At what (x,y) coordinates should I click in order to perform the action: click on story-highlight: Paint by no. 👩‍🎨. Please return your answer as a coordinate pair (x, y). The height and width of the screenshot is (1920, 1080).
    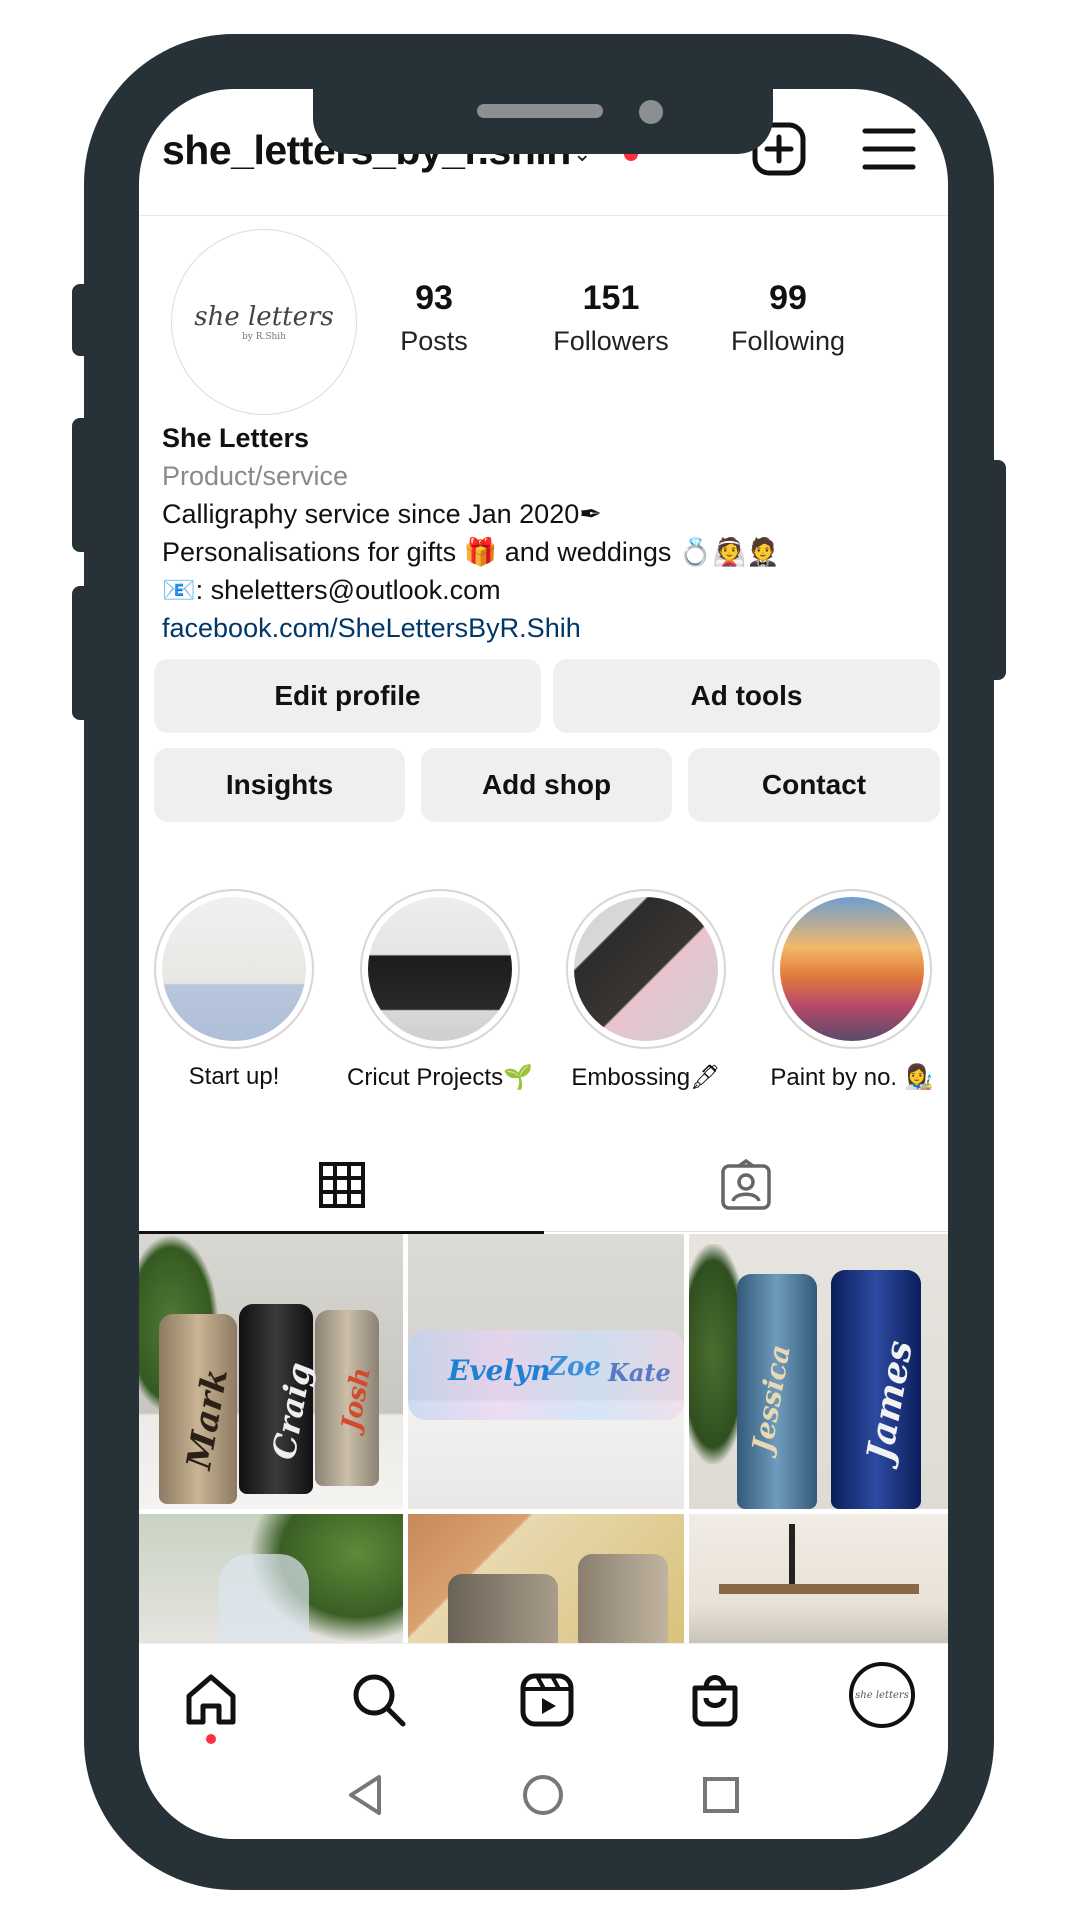
    Looking at the image, I should click on (852, 990).